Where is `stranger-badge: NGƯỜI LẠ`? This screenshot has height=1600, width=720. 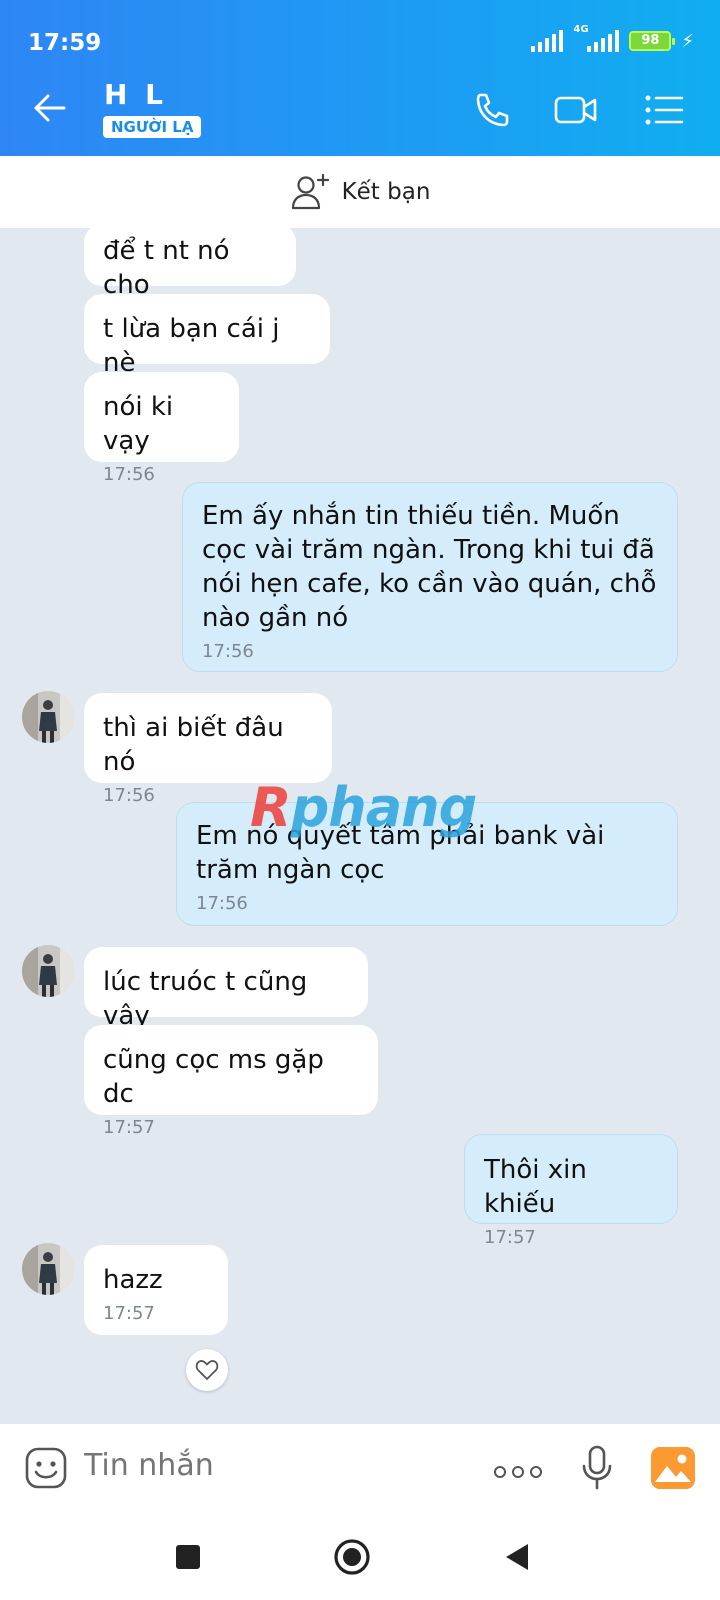 stranger-badge: NGƯỜI LẠ is located at coordinates (152, 127).